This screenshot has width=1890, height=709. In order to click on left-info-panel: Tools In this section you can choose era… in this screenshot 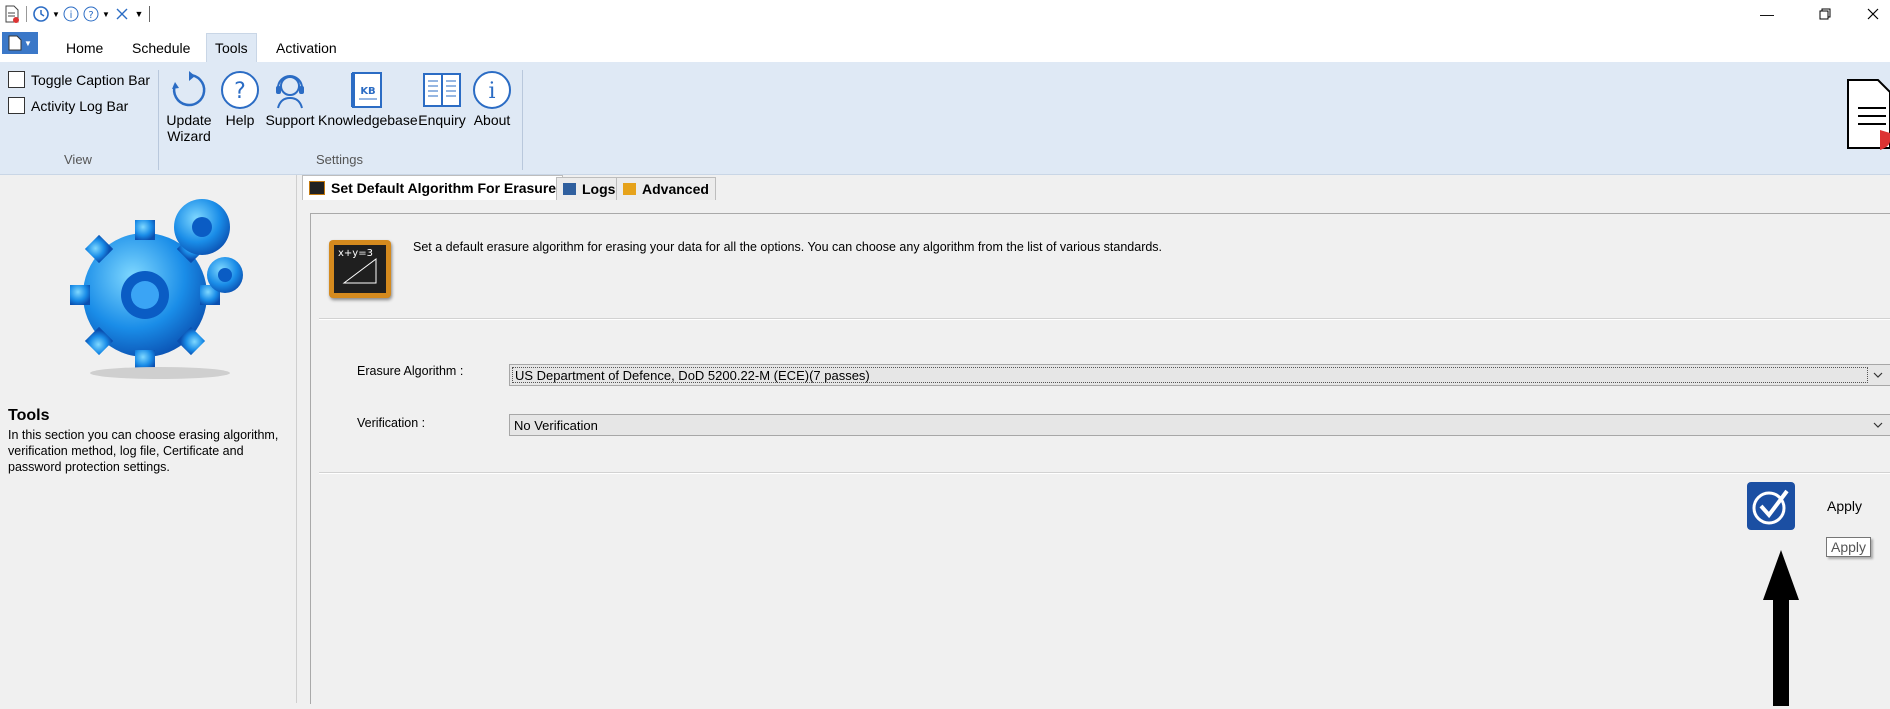, I will do `click(148, 439)`.